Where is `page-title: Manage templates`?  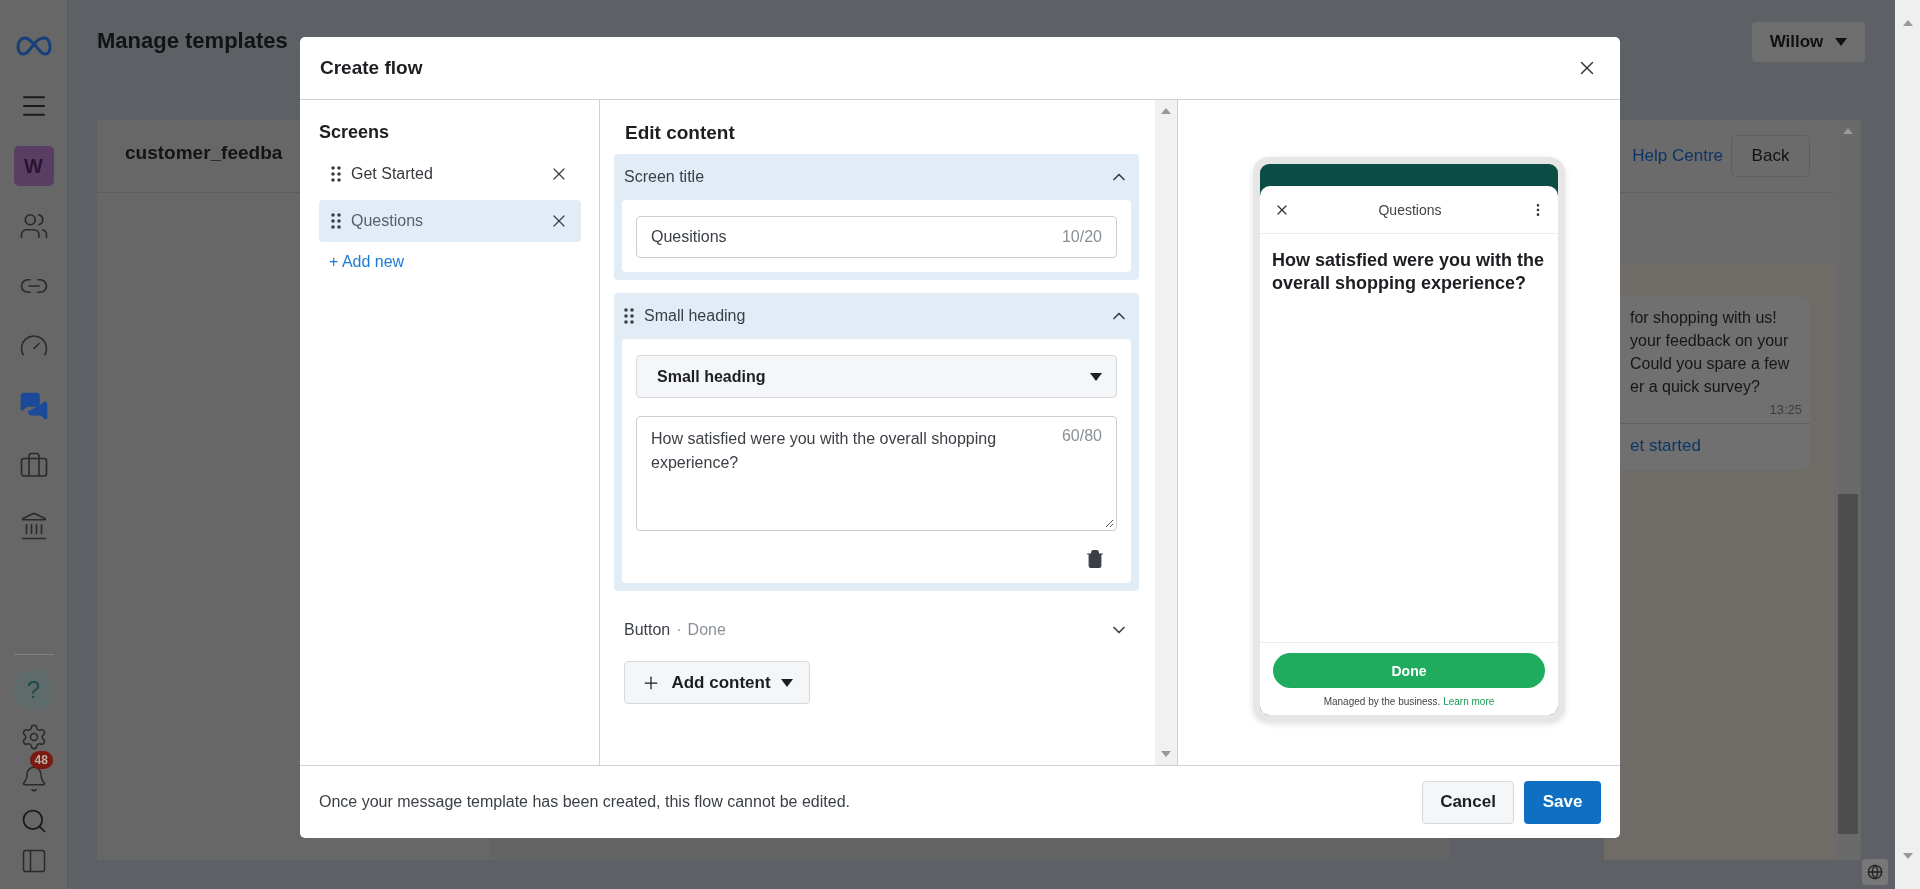
page-title: Manage templates is located at coordinates (192, 41).